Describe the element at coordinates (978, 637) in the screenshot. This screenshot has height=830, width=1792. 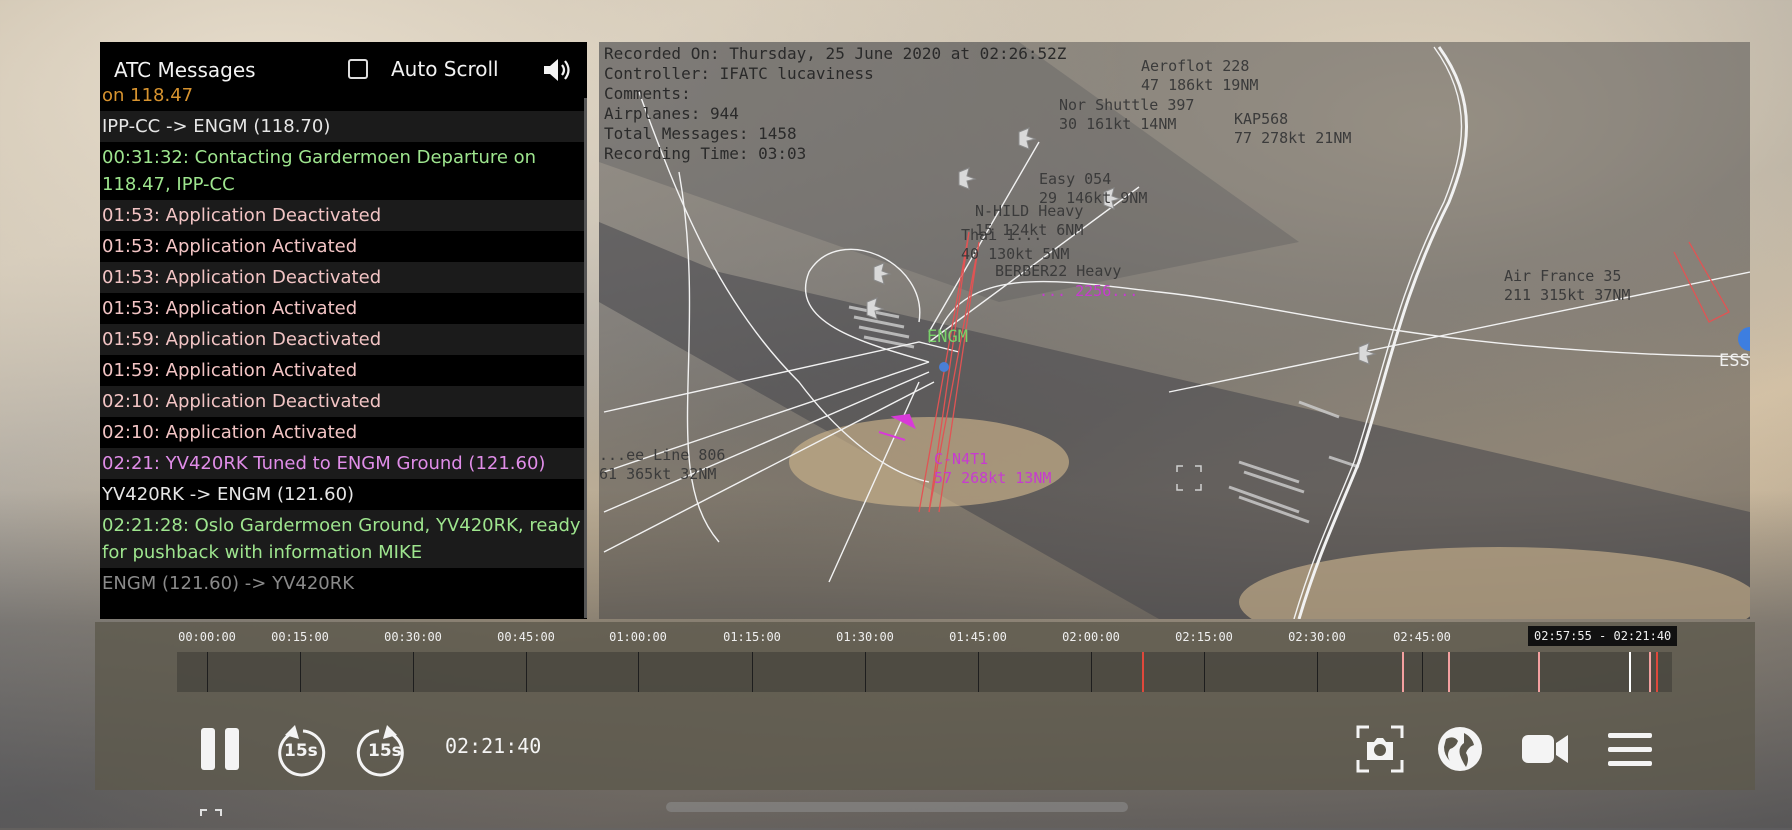
I see `timeline-tick-label: 01:45:00` at that location.